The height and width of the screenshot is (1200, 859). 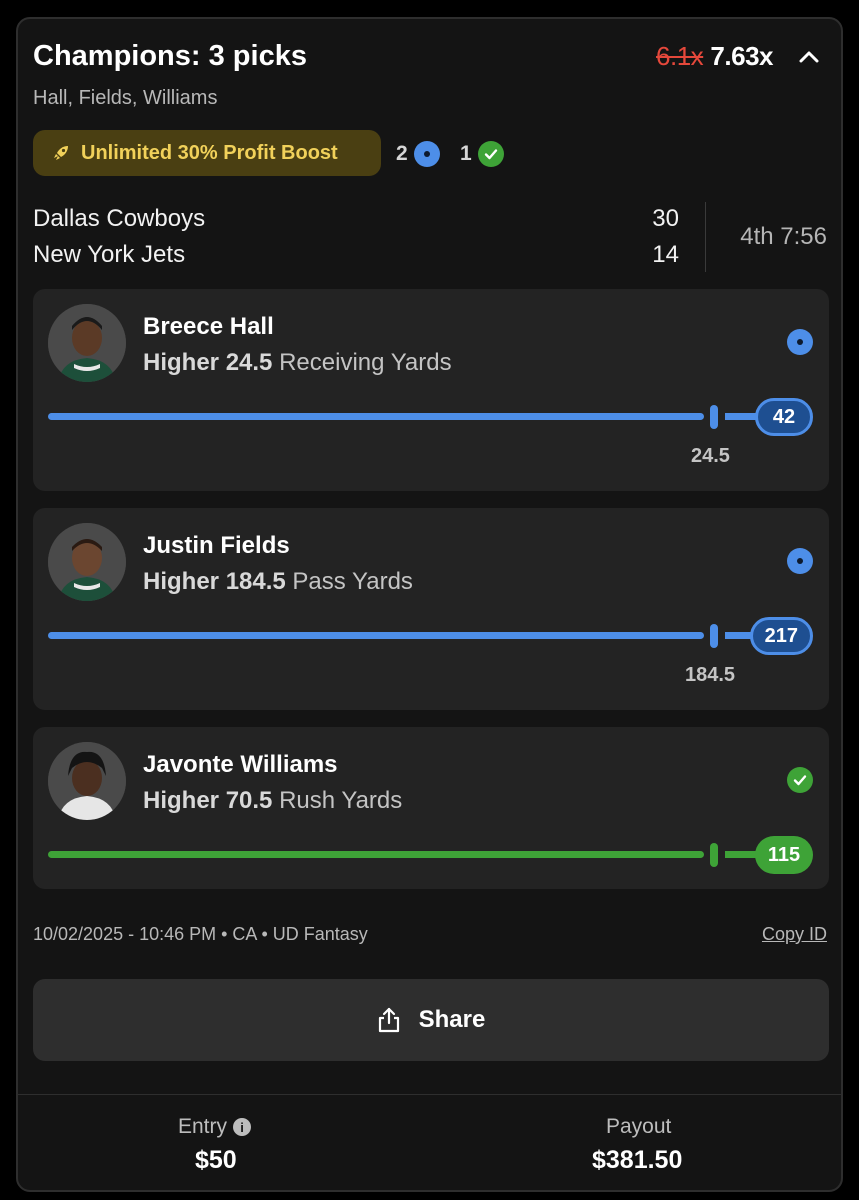 What do you see at coordinates (784, 417) in the screenshot?
I see `current-stat-badge: 42` at bounding box center [784, 417].